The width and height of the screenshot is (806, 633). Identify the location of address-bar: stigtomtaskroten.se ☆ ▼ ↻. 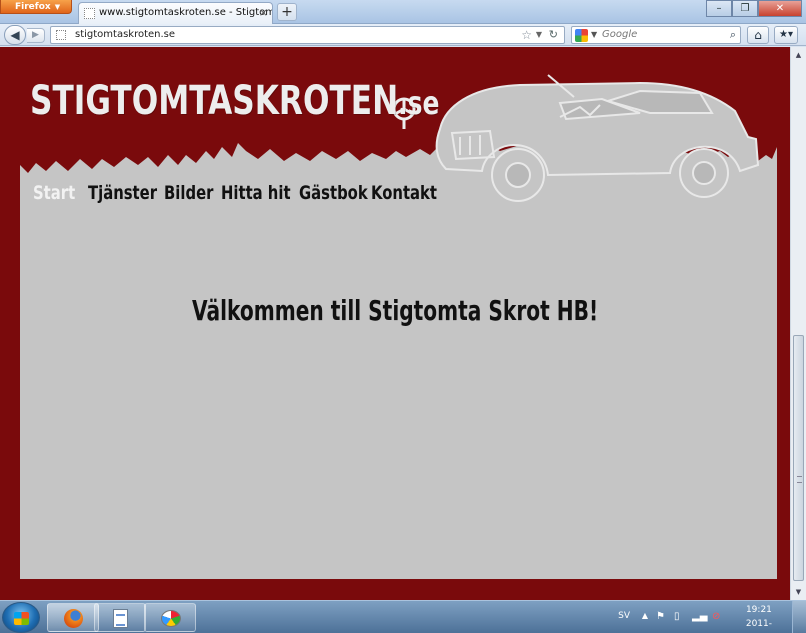
(307, 35).